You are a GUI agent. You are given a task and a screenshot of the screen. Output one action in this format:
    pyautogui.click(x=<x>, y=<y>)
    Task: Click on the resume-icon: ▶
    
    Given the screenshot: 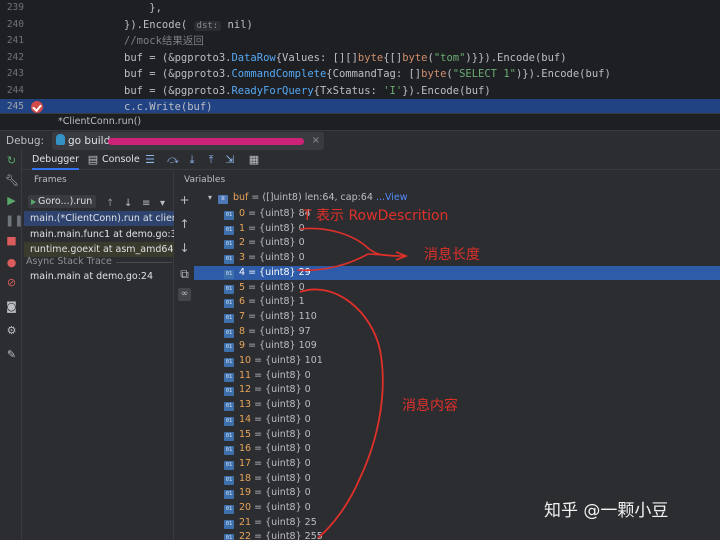 What is the action you would take?
    pyautogui.click(x=11, y=200)
    